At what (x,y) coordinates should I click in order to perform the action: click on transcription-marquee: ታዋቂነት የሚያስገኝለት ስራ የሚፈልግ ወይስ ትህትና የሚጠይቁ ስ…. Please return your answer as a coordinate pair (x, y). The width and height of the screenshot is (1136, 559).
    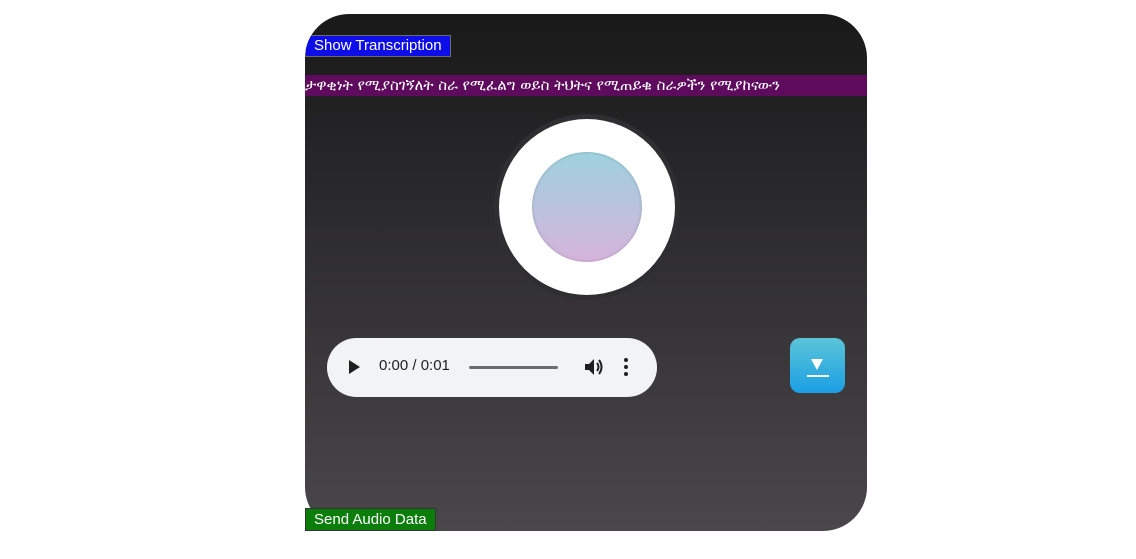
    Looking at the image, I should click on (586, 85).